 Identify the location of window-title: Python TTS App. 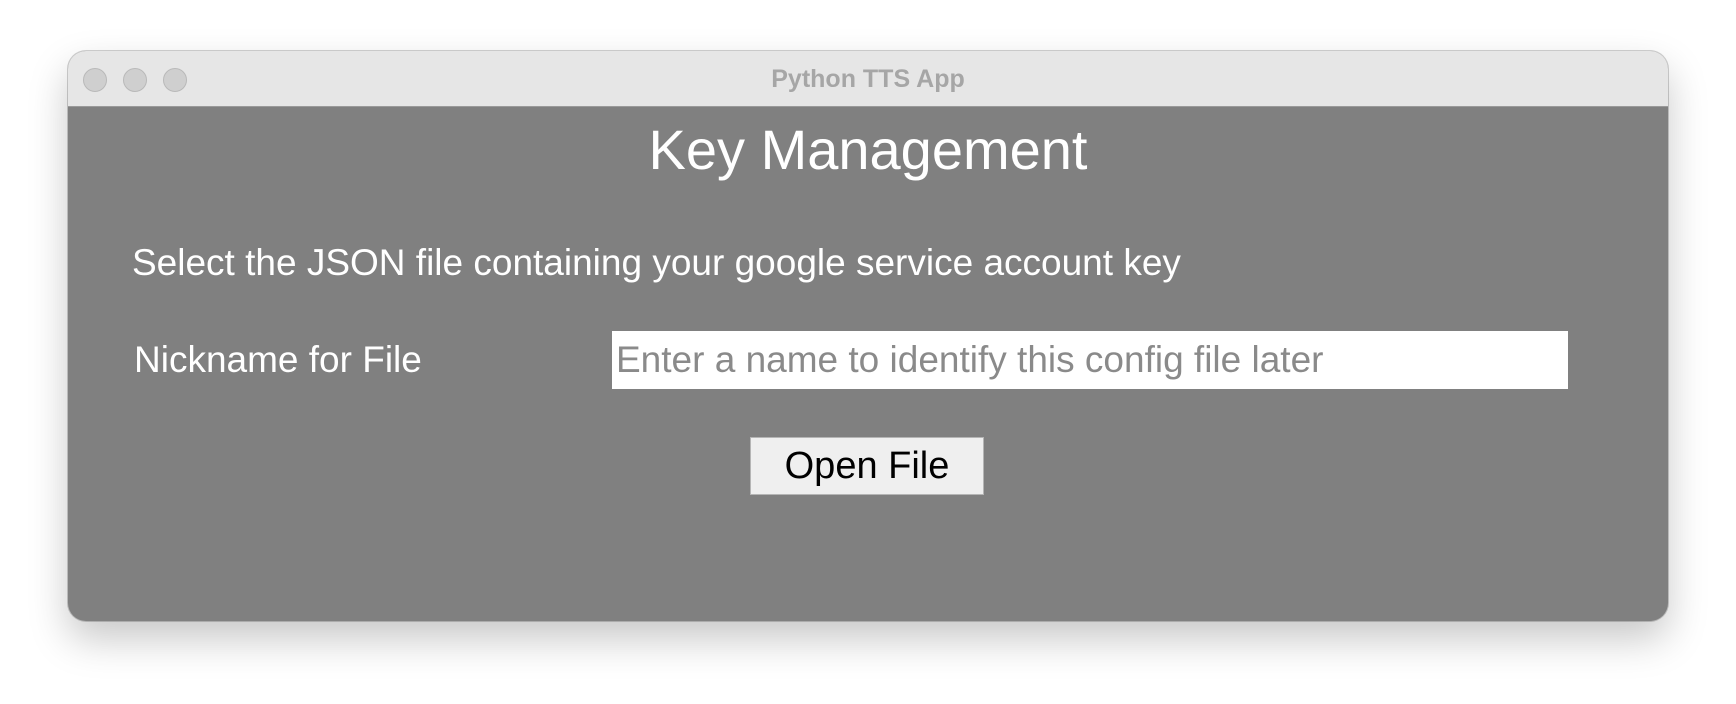
(868, 79).